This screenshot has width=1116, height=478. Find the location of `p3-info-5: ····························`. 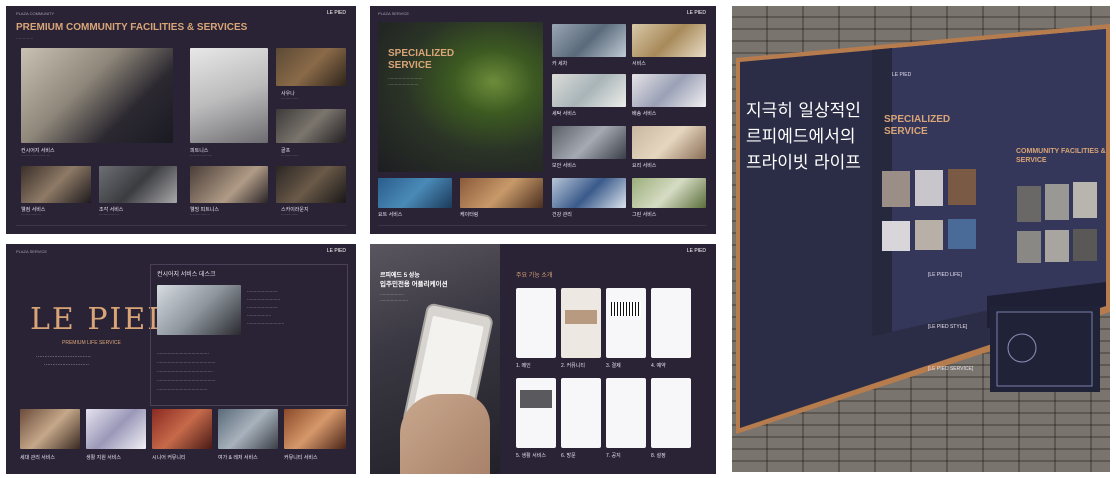

p3-info-5: ···························· is located at coordinates (266, 323).